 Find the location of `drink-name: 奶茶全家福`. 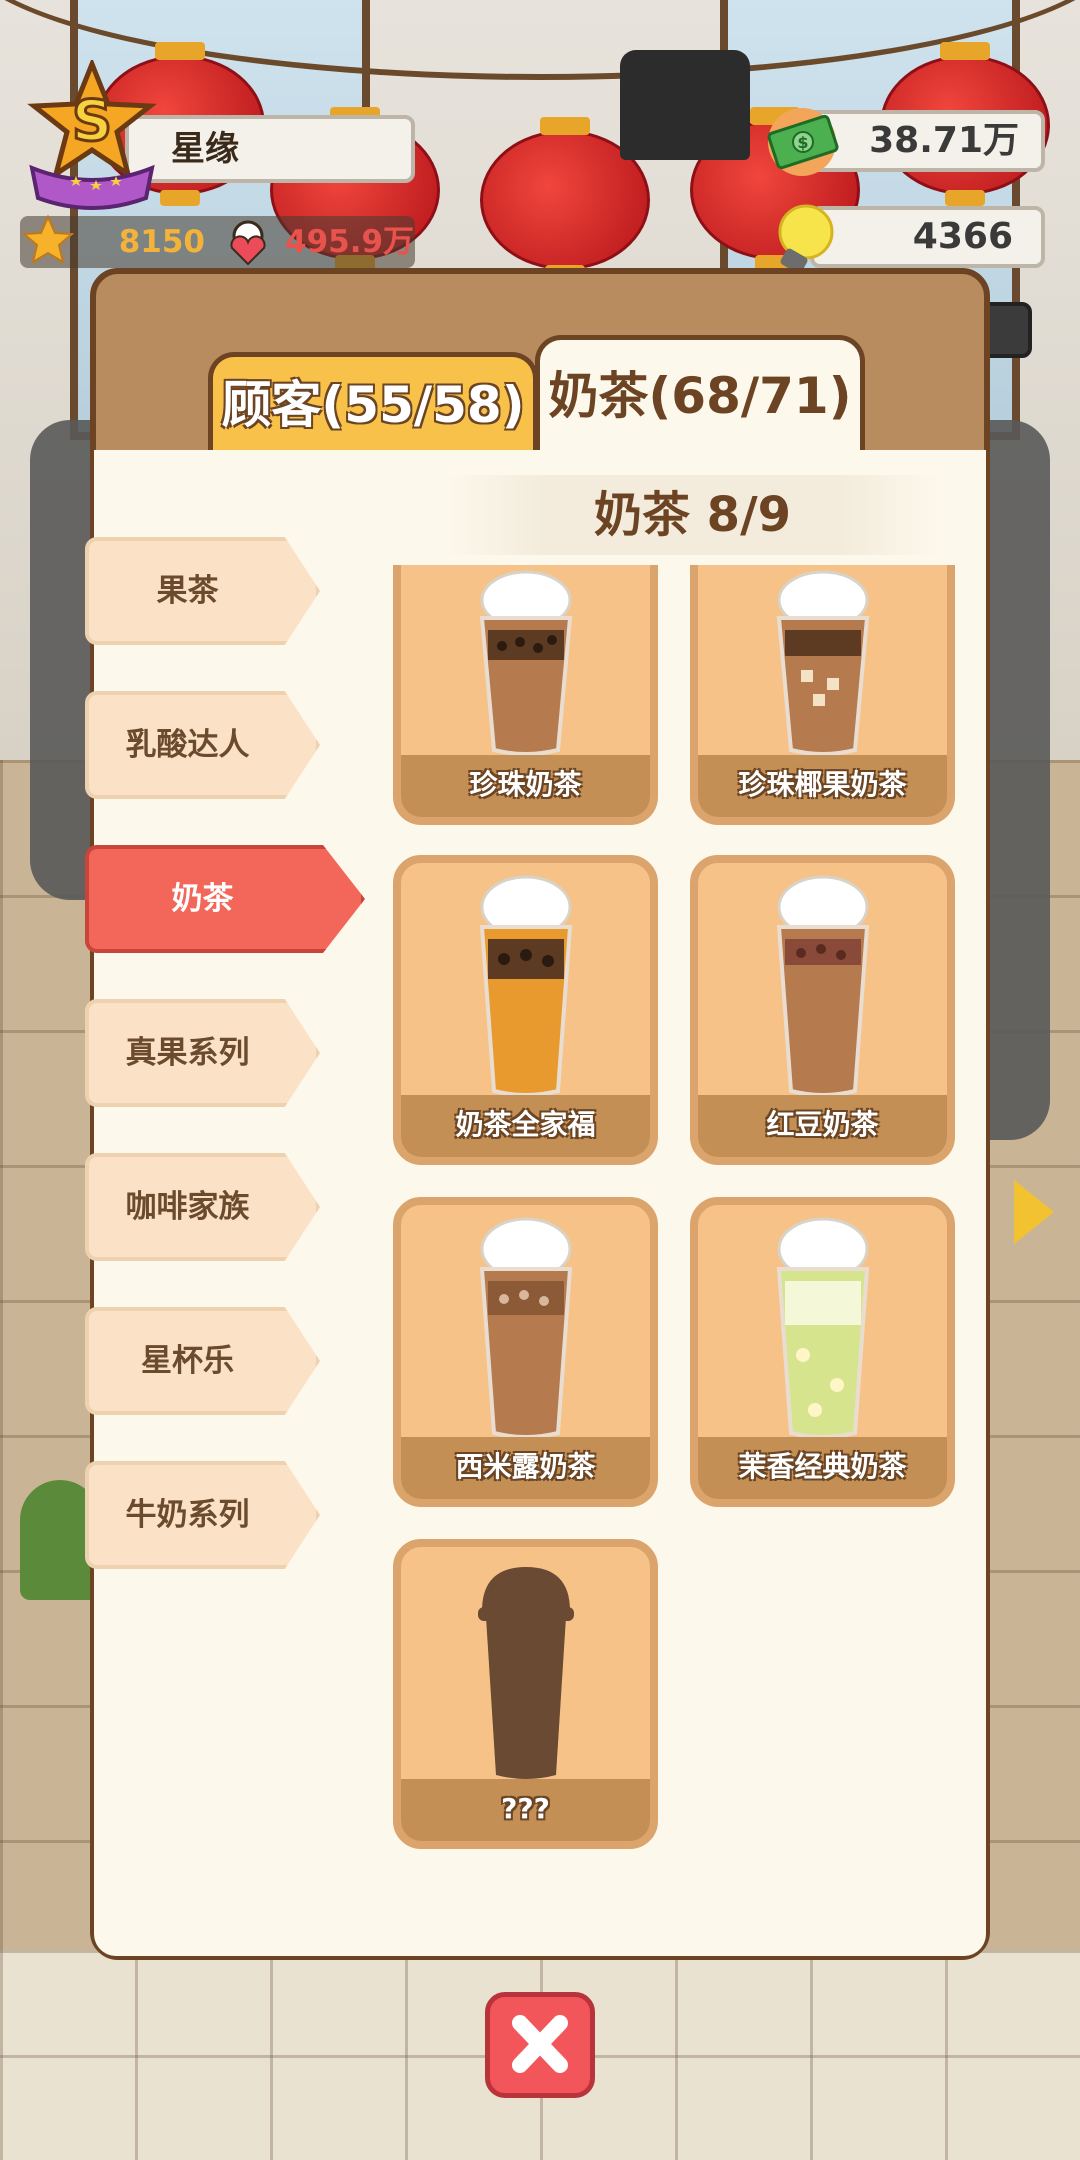

drink-name: 奶茶全家福 is located at coordinates (525, 1126).